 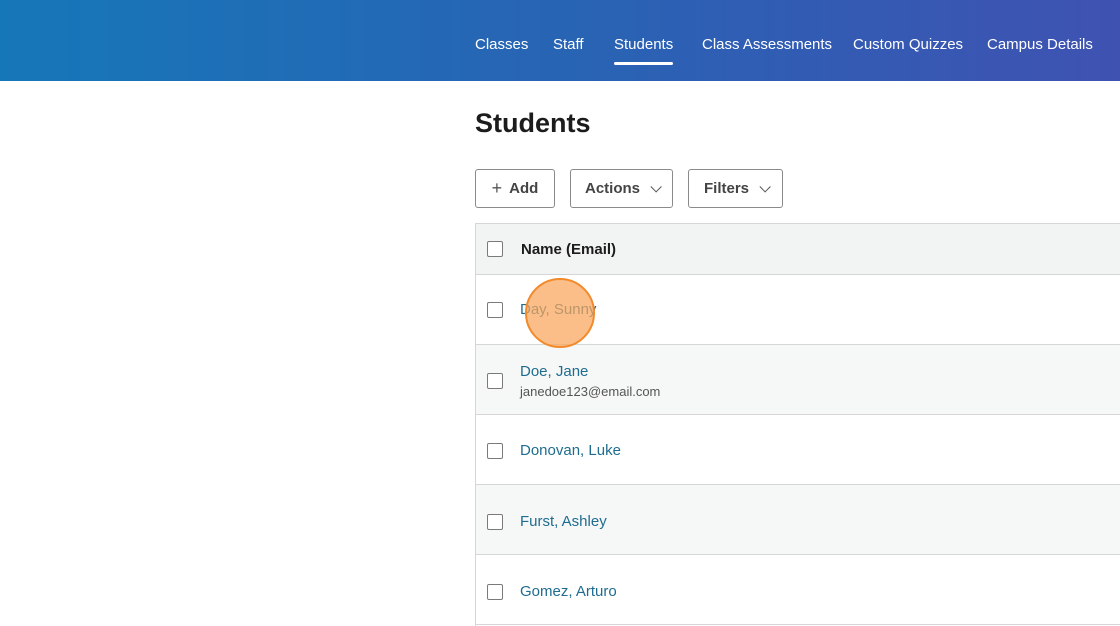 What do you see at coordinates (798, 450) in the screenshot?
I see `table-row: Donovan, Luke` at bounding box center [798, 450].